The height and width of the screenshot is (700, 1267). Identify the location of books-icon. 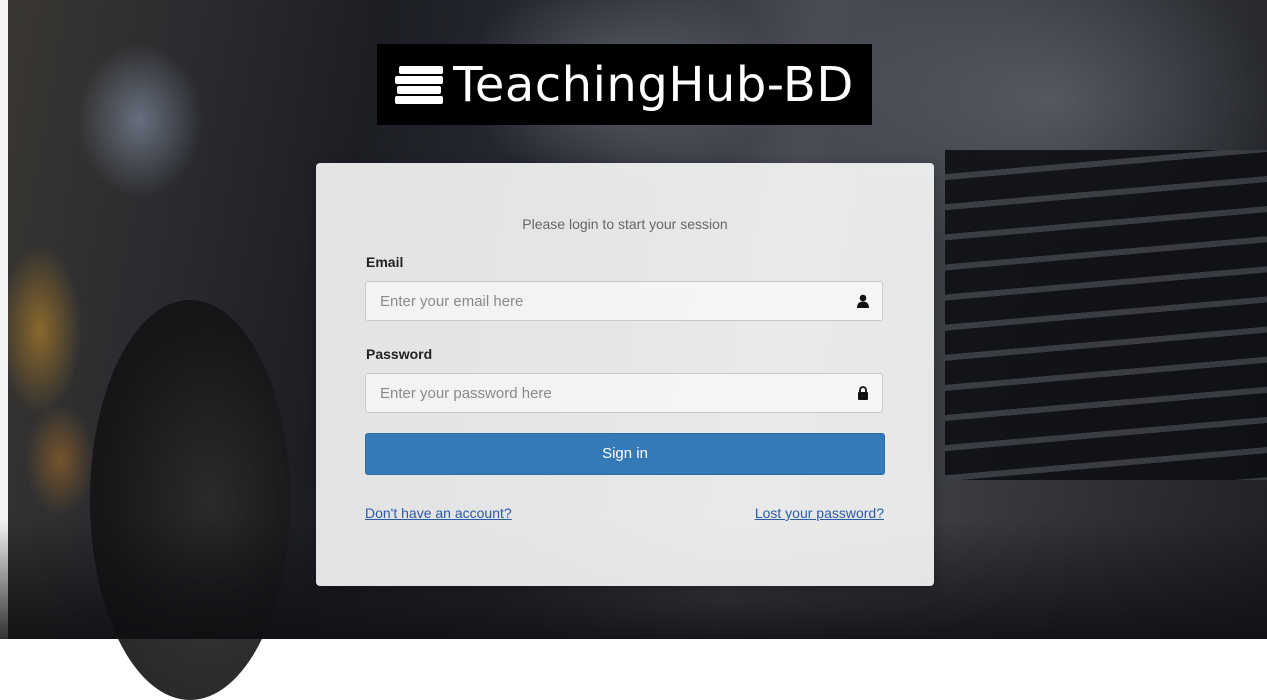
(421, 85).